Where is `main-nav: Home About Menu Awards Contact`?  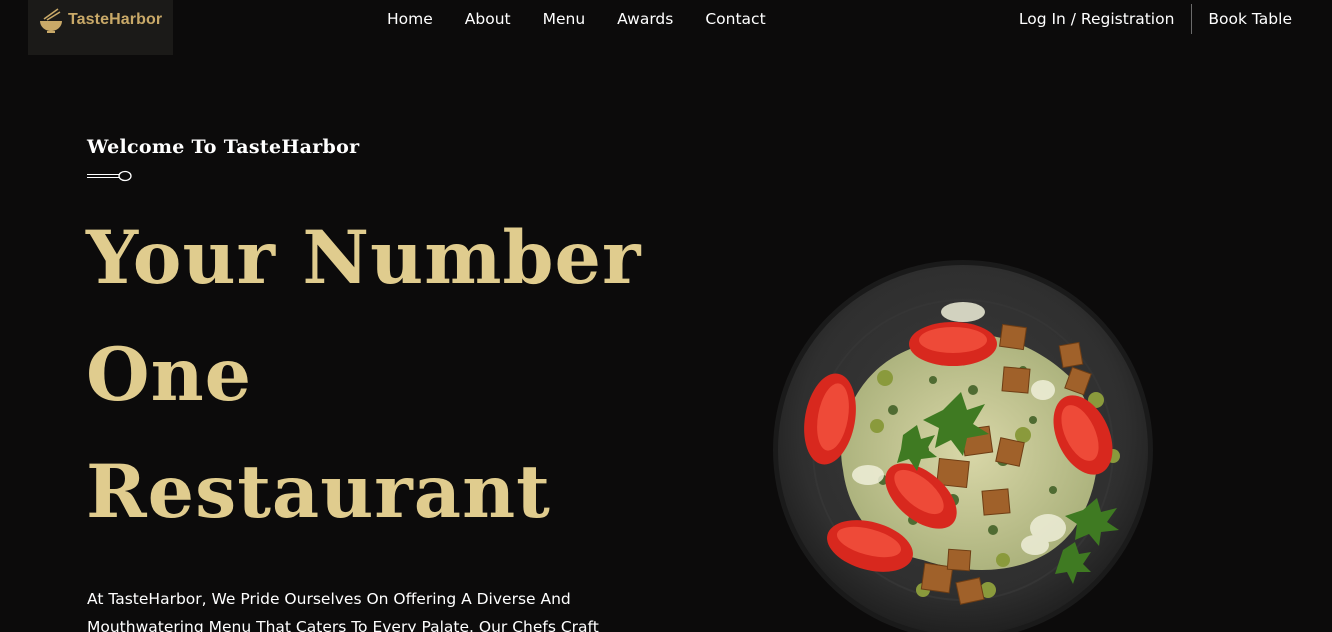
main-nav: Home About Menu Awards Contact is located at coordinates (576, 19).